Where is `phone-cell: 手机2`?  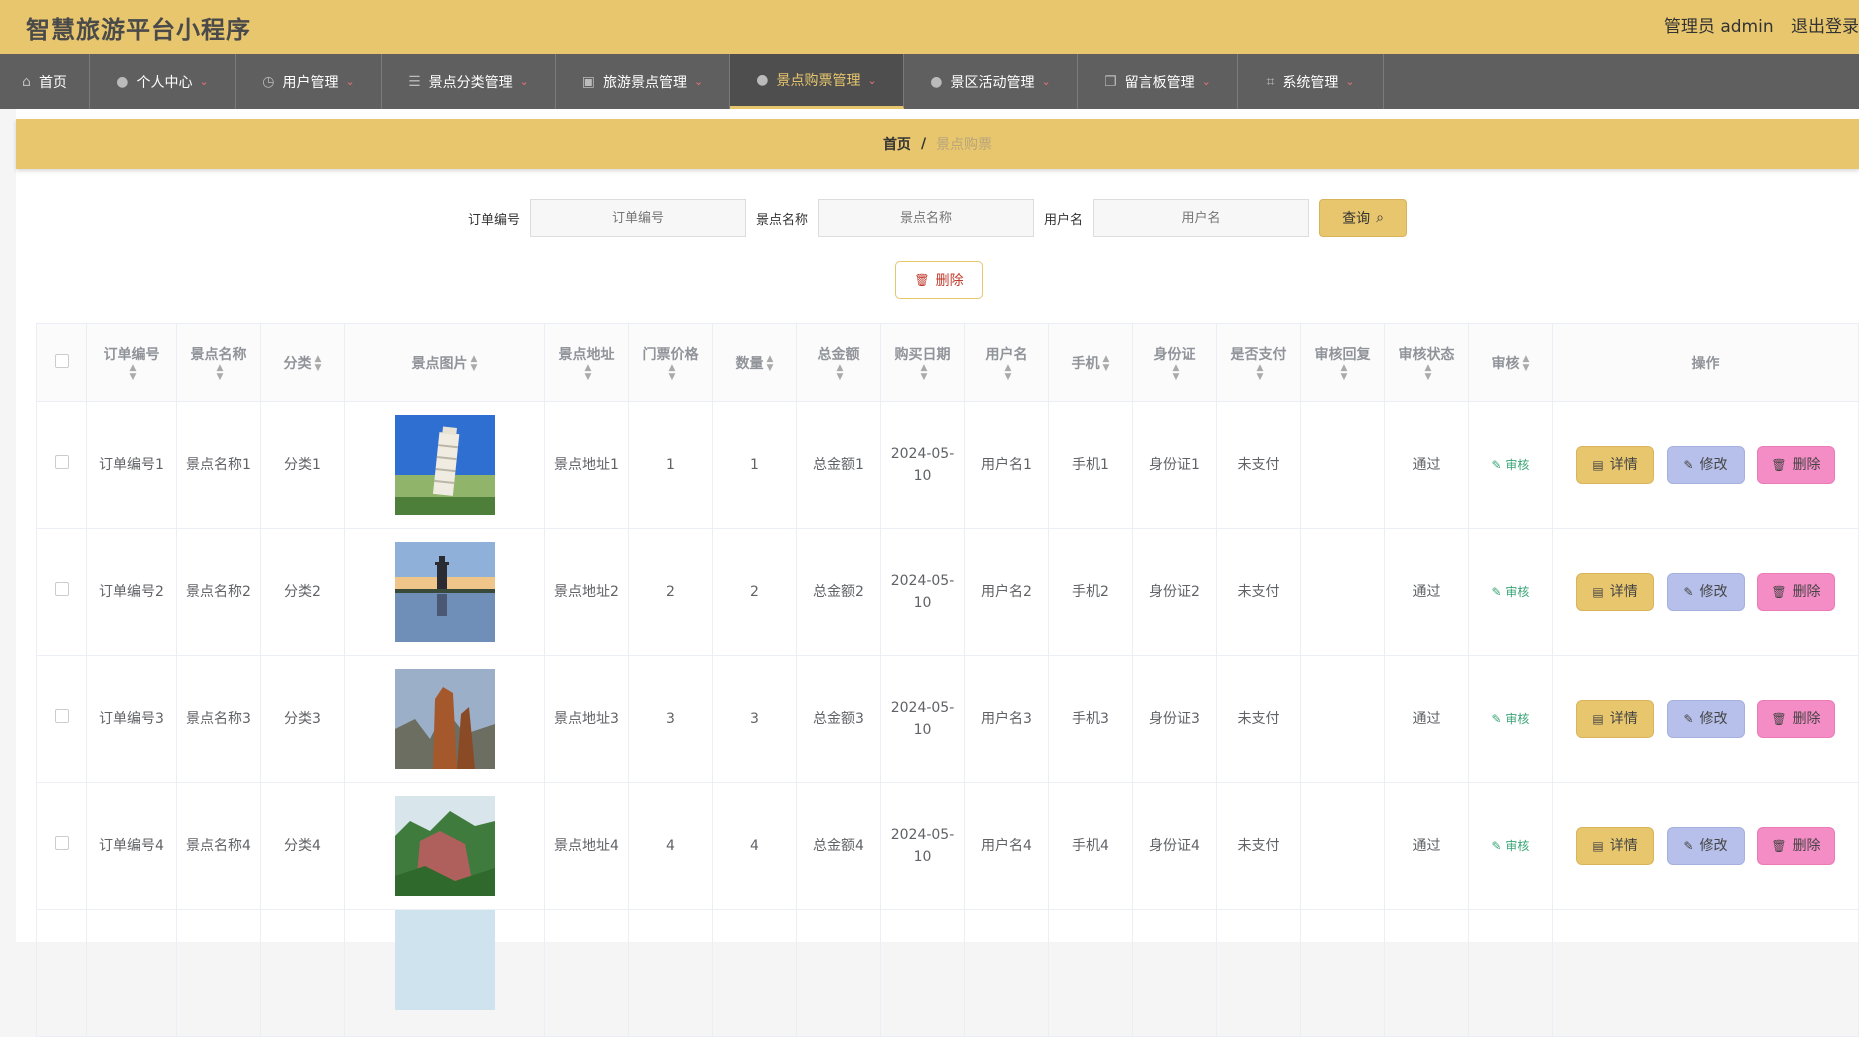 phone-cell: 手机2 is located at coordinates (1090, 592).